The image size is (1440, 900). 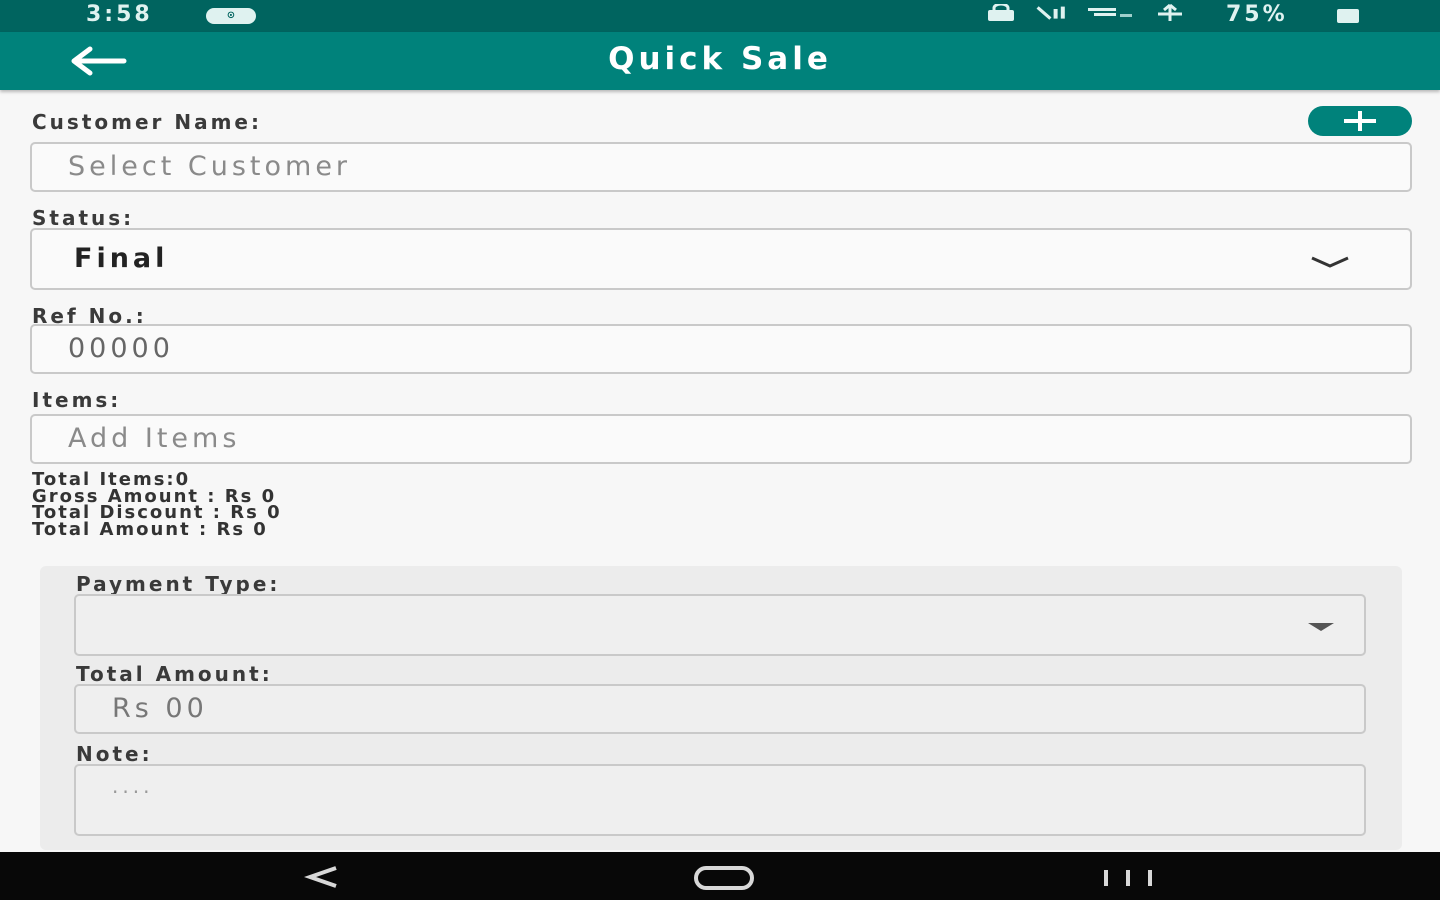 What do you see at coordinates (147, 122) in the screenshot?
I see `customer-name-label: Customer Name:` at bounding box center [147, 122].